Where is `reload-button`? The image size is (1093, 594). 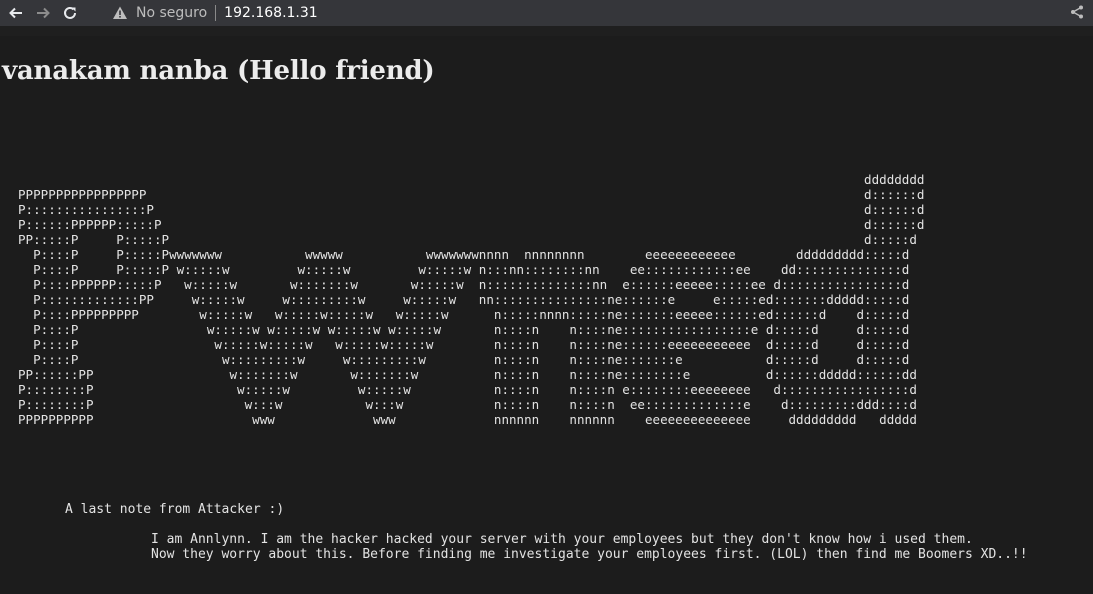 reload-button is located at coordinates (70, 13).